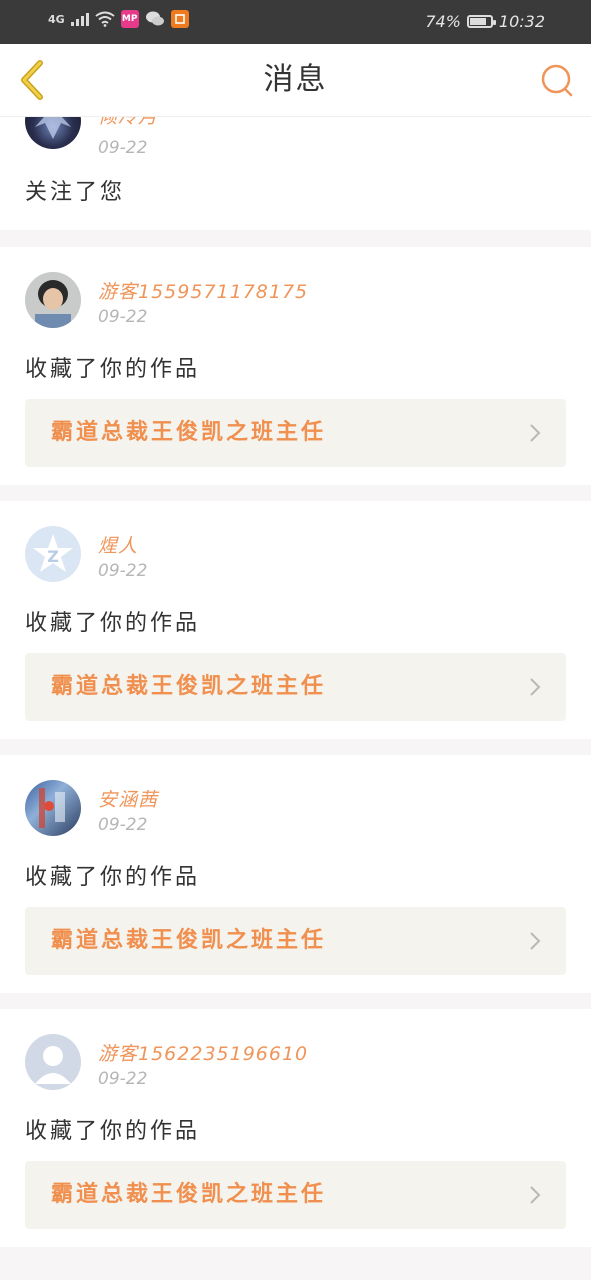 The height and width of the screenshot is (1280, 591). What do you see at coordinates (79, 19) in the screenshot?
I see `signal-icon` at bounding box center [79, 19].